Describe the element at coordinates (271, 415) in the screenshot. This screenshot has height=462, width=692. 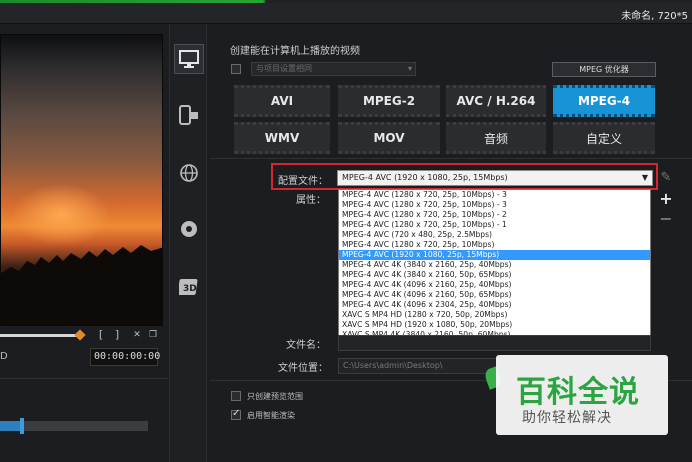
I see `smart-render-label: 启用智能渲染` at that location.